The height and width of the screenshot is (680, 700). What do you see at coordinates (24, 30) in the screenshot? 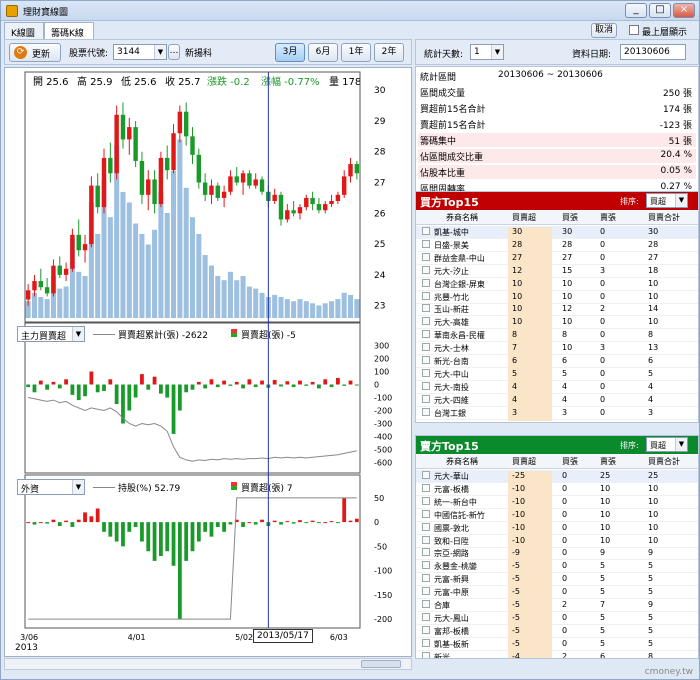
I see `tab-kline: K線圖` at bounding box center [24, 30].